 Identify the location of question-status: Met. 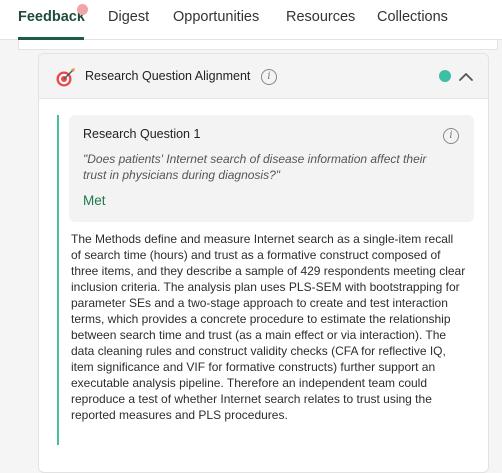
(94, 200).